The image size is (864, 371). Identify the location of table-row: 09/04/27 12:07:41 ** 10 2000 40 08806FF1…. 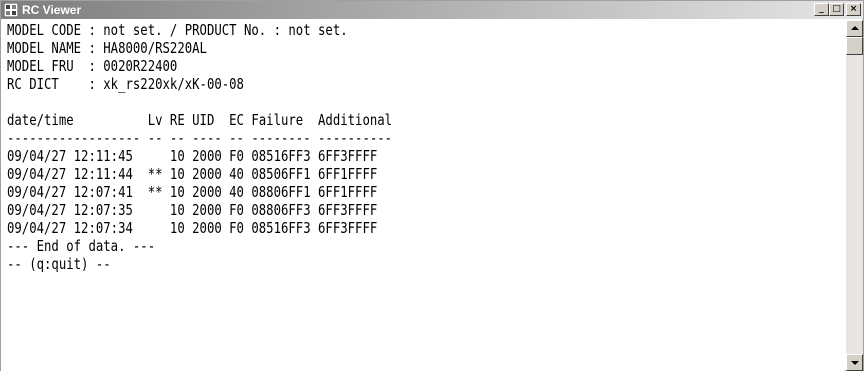
(192, 192).